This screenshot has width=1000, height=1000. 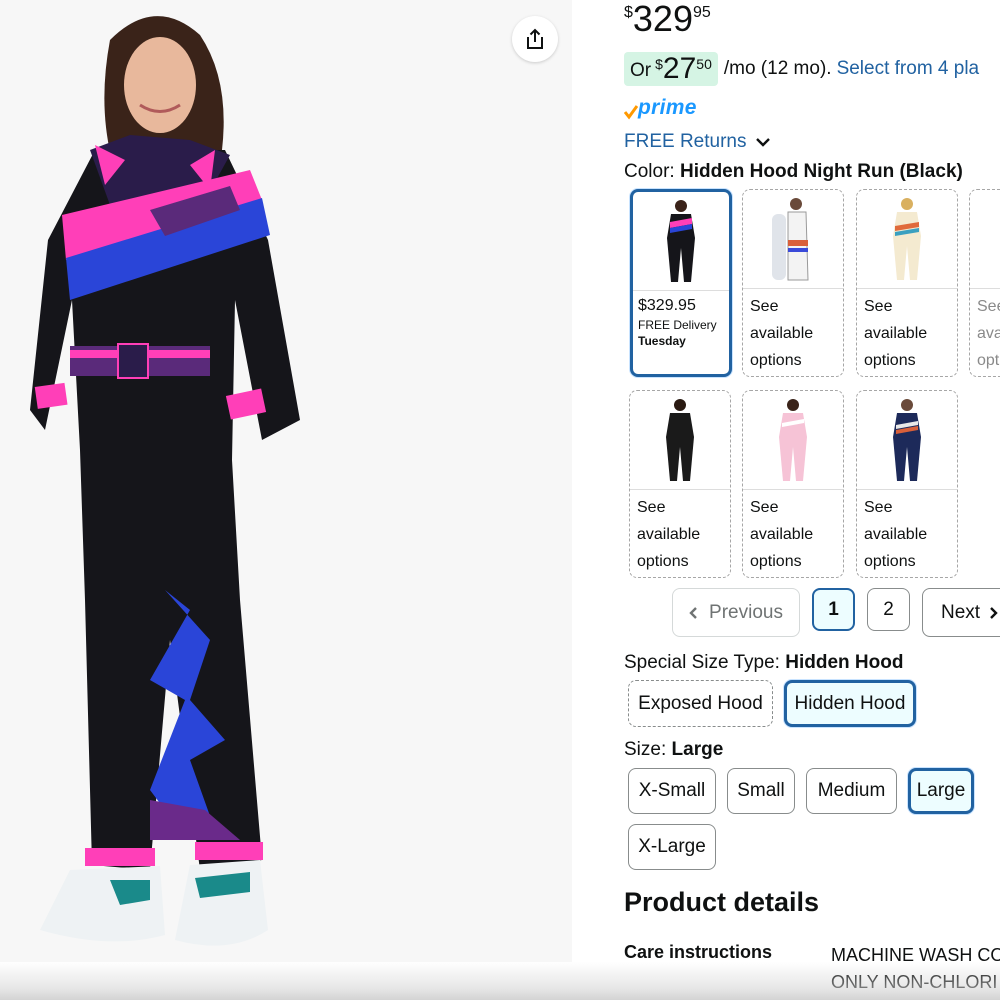 I want to click on color-swatch-night-run: $329.95 FREE Delivery Tuesday, so click(x=681, y=283).